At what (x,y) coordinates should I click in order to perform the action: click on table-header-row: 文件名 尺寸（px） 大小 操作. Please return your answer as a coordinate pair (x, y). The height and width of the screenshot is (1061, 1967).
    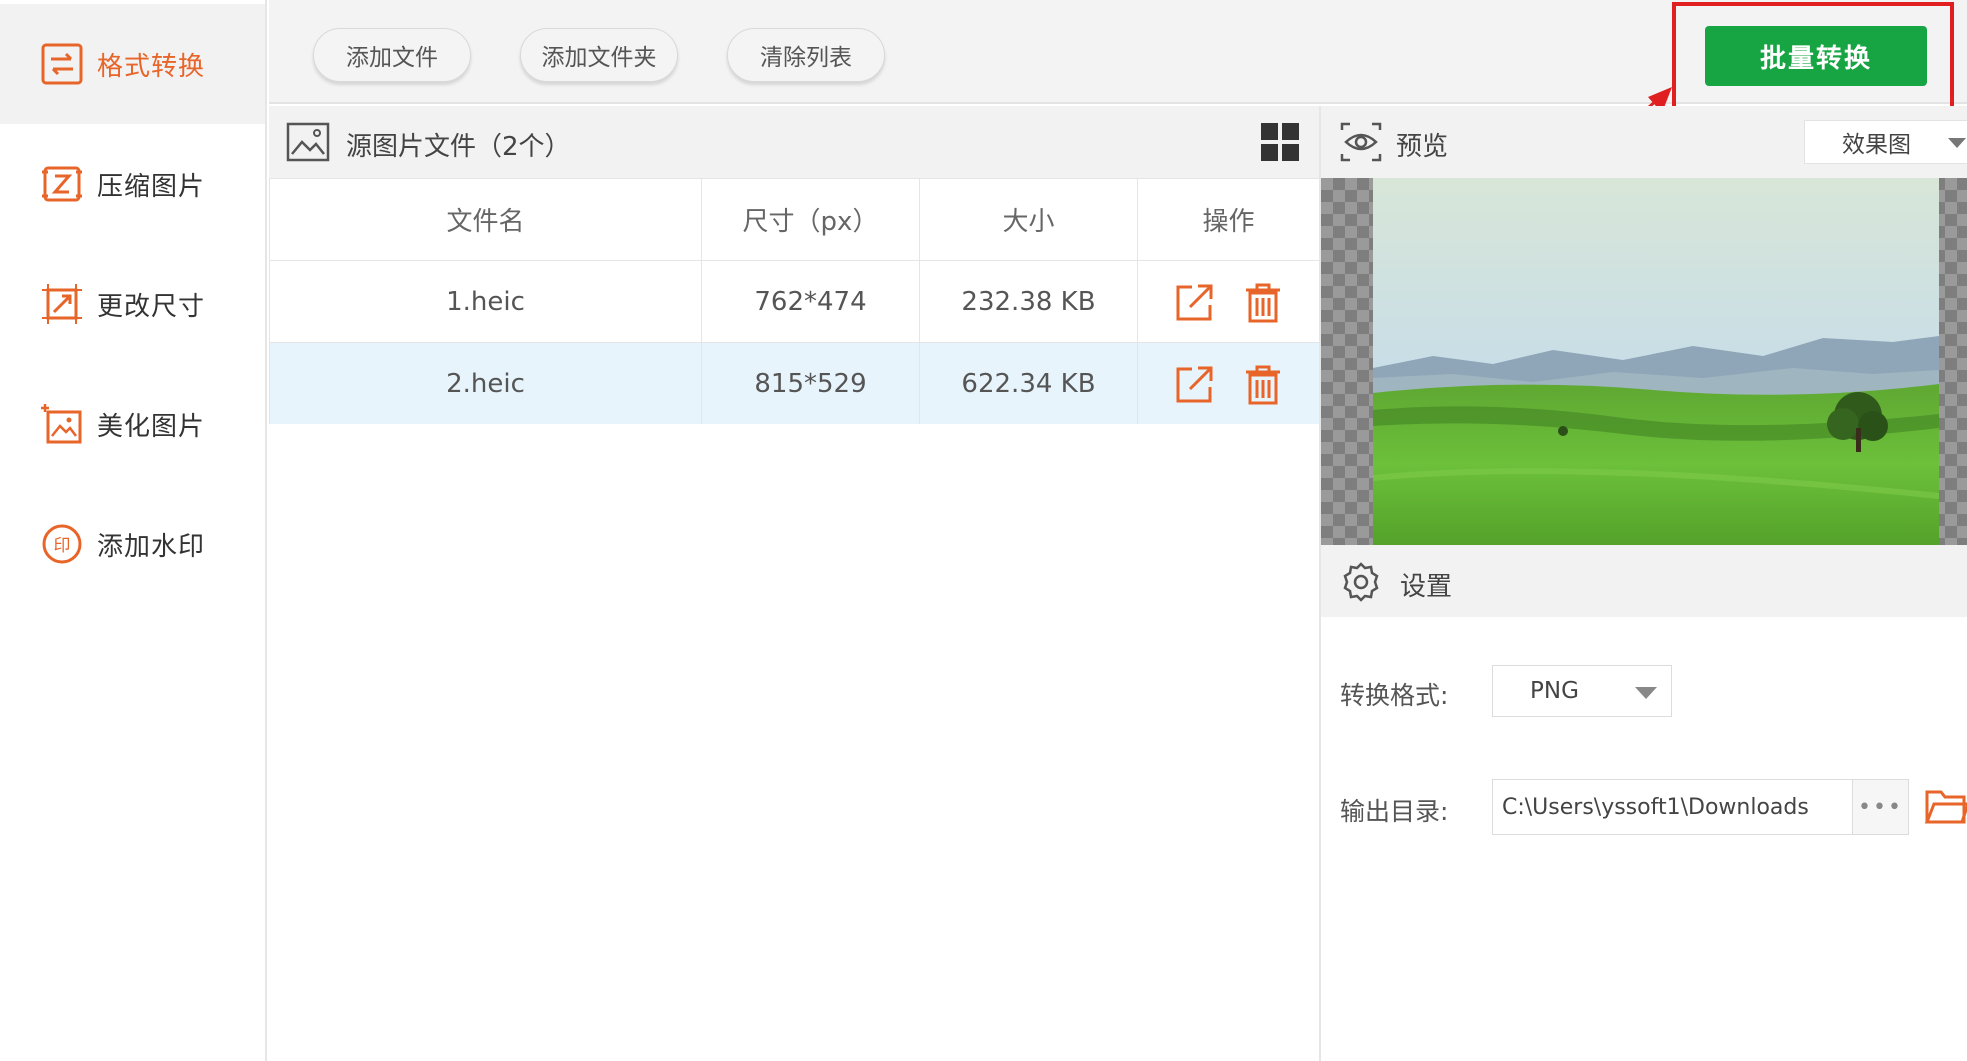
    Looking at the image, I should click on (794, 219).